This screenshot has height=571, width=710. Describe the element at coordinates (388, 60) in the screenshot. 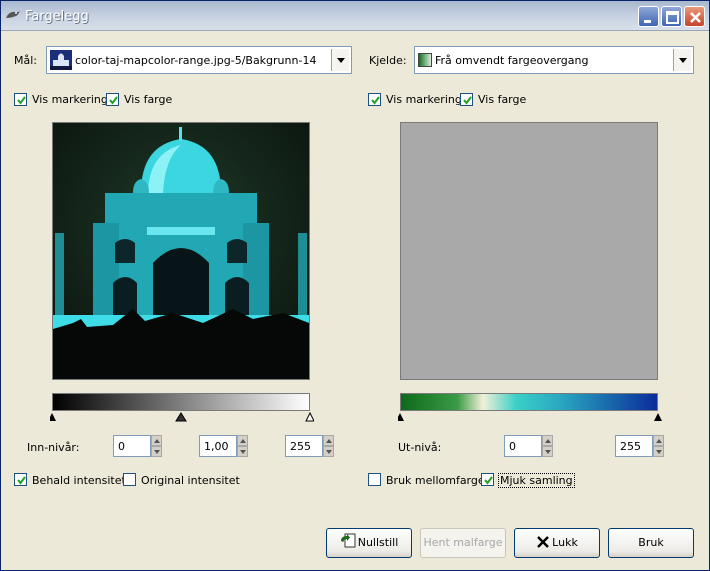

I see `source-label: Kjelde:` at that location.